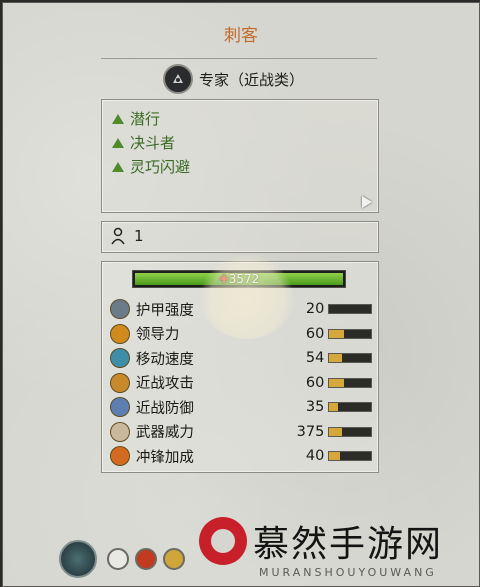  Describe the element at coordinates (139, 236) in the screenshot. I see `unit-count: 1` at that location.